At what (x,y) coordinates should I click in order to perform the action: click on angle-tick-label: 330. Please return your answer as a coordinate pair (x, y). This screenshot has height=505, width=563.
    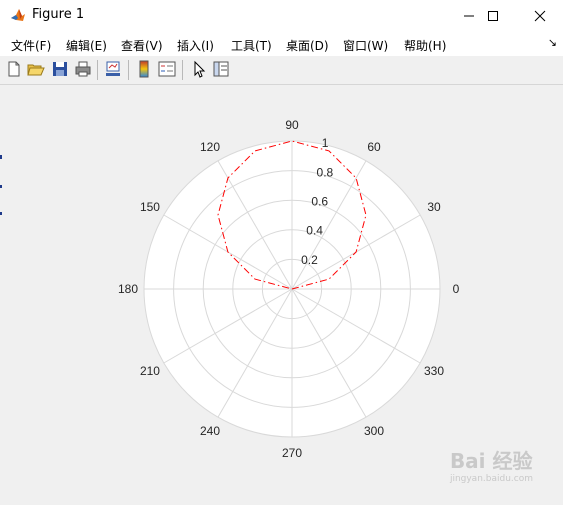
    Looking at the image, I should click on (434, 371).